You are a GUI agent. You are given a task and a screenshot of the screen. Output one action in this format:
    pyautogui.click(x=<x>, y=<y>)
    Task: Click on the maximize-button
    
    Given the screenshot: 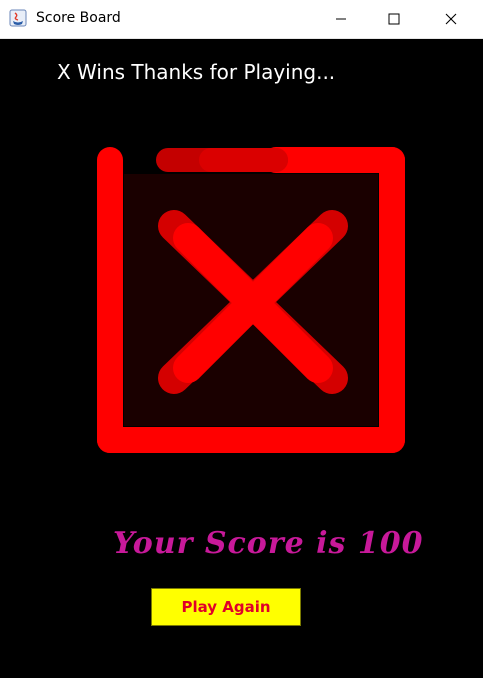 What is the action you would take?
    pyautogui.click(x=394, y=19)
    